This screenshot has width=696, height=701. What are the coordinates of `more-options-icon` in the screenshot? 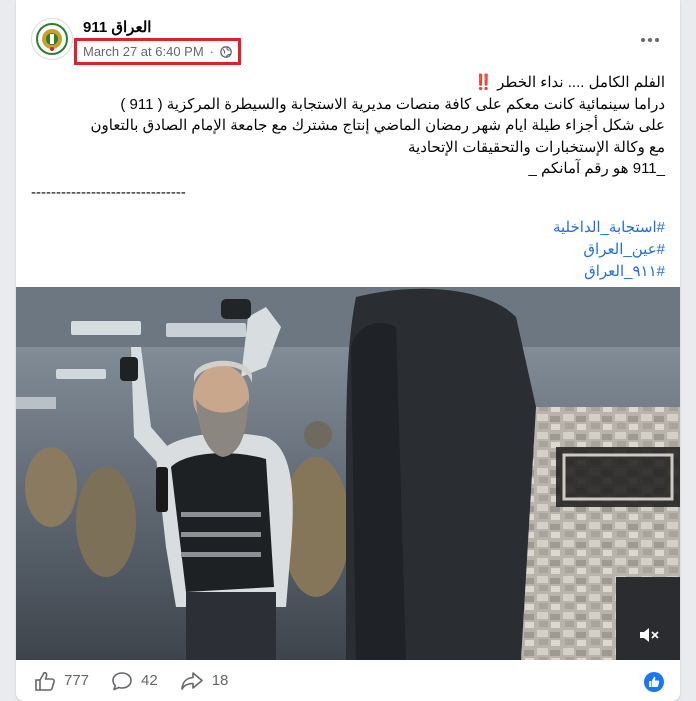 It's located at (650, 40).